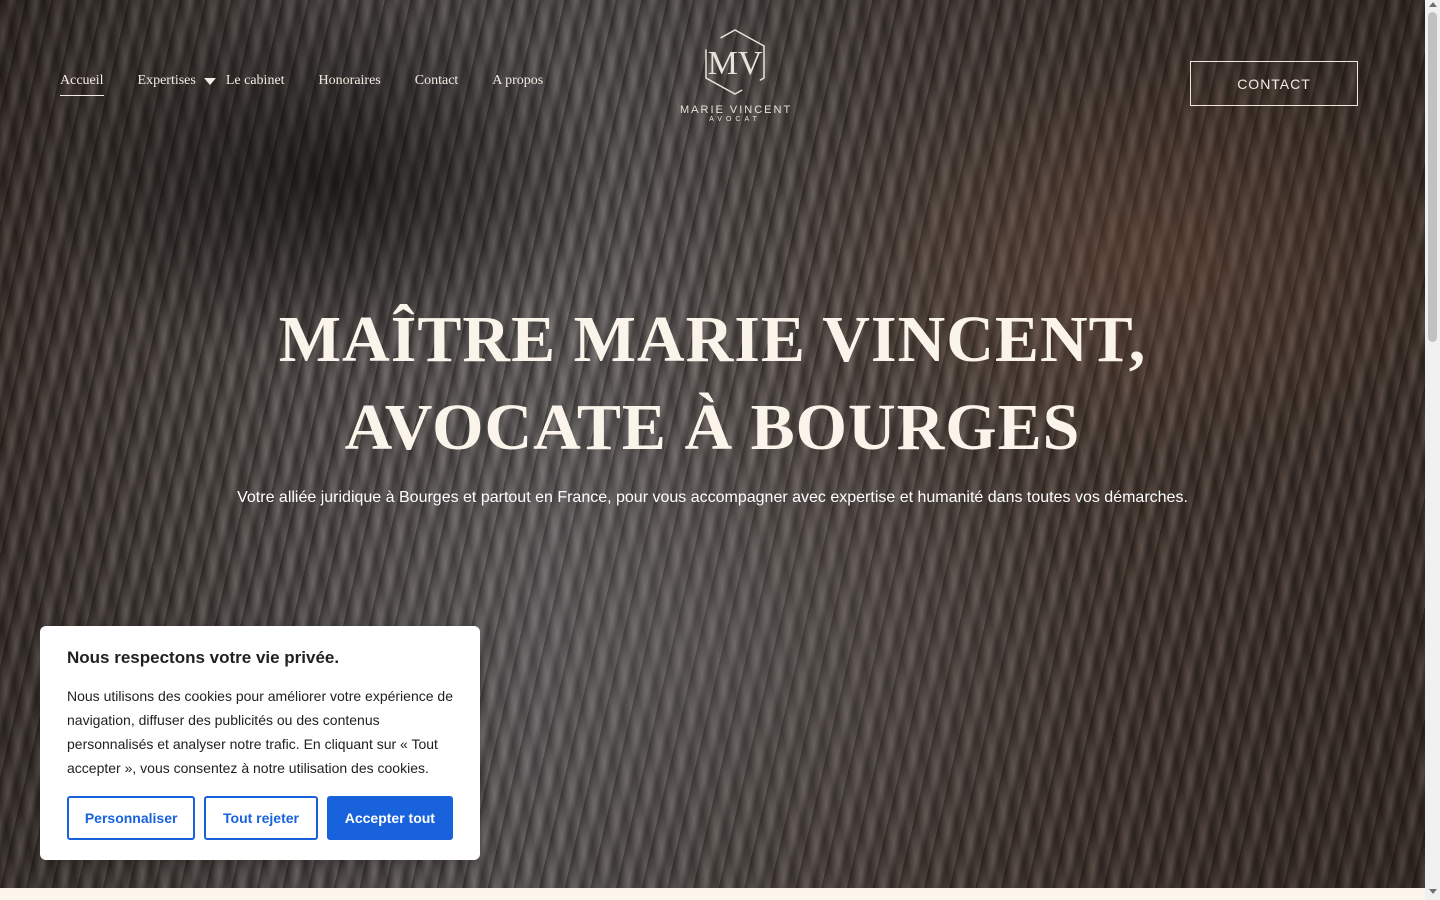 The image size is (1440, 900). Describe the element at coordinates (209, 81) in the screenshot. I see `chevron-down-icon` at that location.